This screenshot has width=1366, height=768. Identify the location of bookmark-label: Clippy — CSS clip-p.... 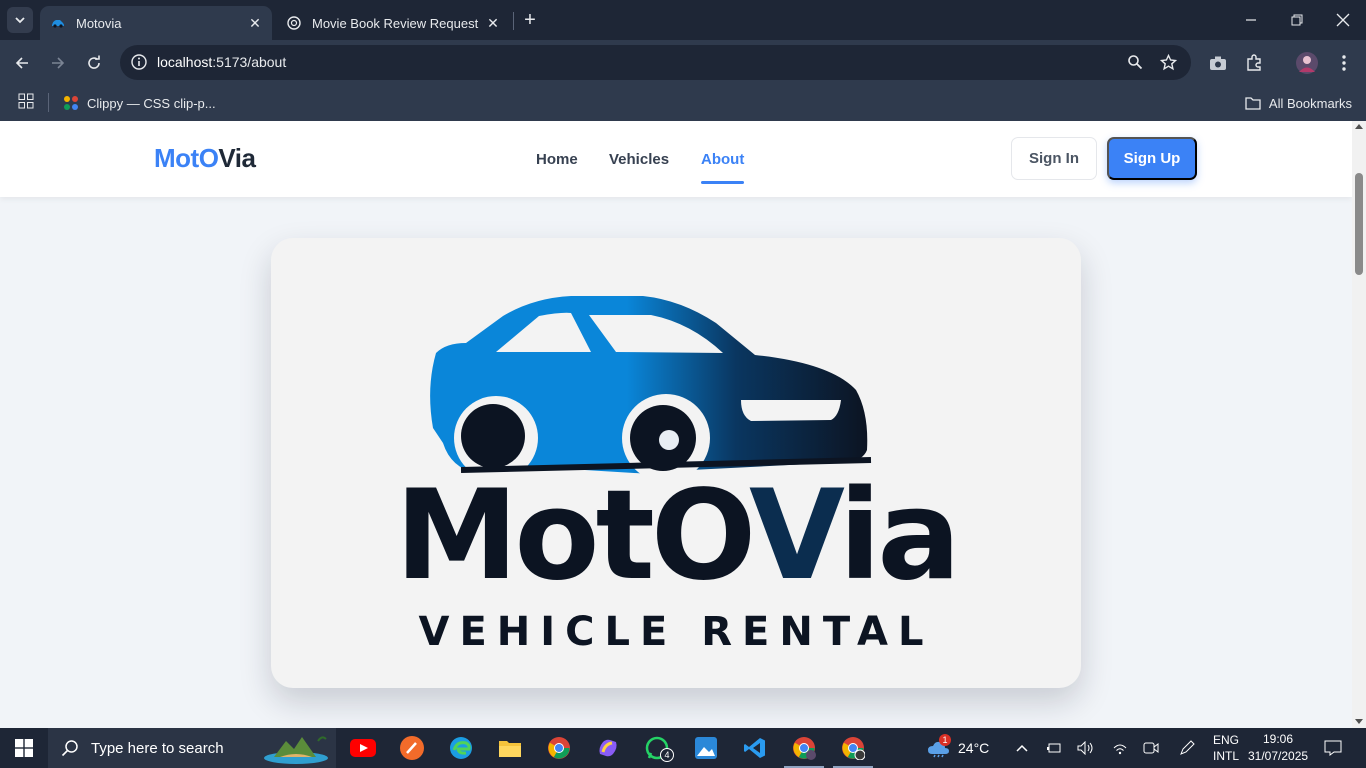
(151, 103).